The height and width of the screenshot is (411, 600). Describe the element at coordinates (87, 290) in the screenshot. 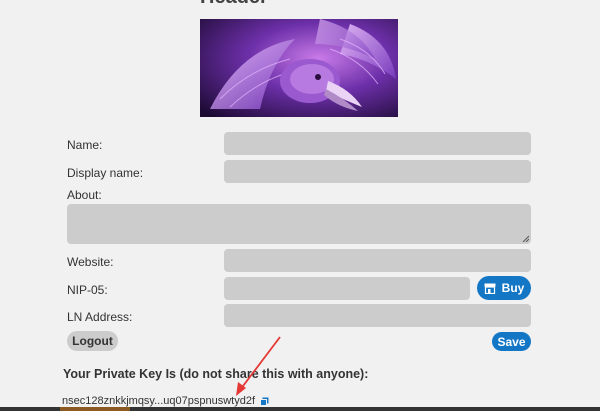

I see `nip05-label: NIP-05:` at that location.